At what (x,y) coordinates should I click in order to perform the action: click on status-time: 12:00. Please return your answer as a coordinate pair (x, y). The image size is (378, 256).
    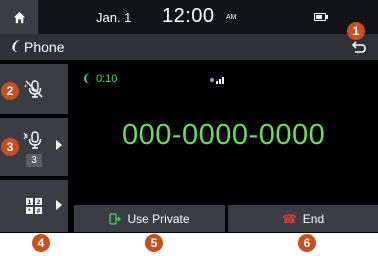
    Looking at the image, I should click on (188, 16).